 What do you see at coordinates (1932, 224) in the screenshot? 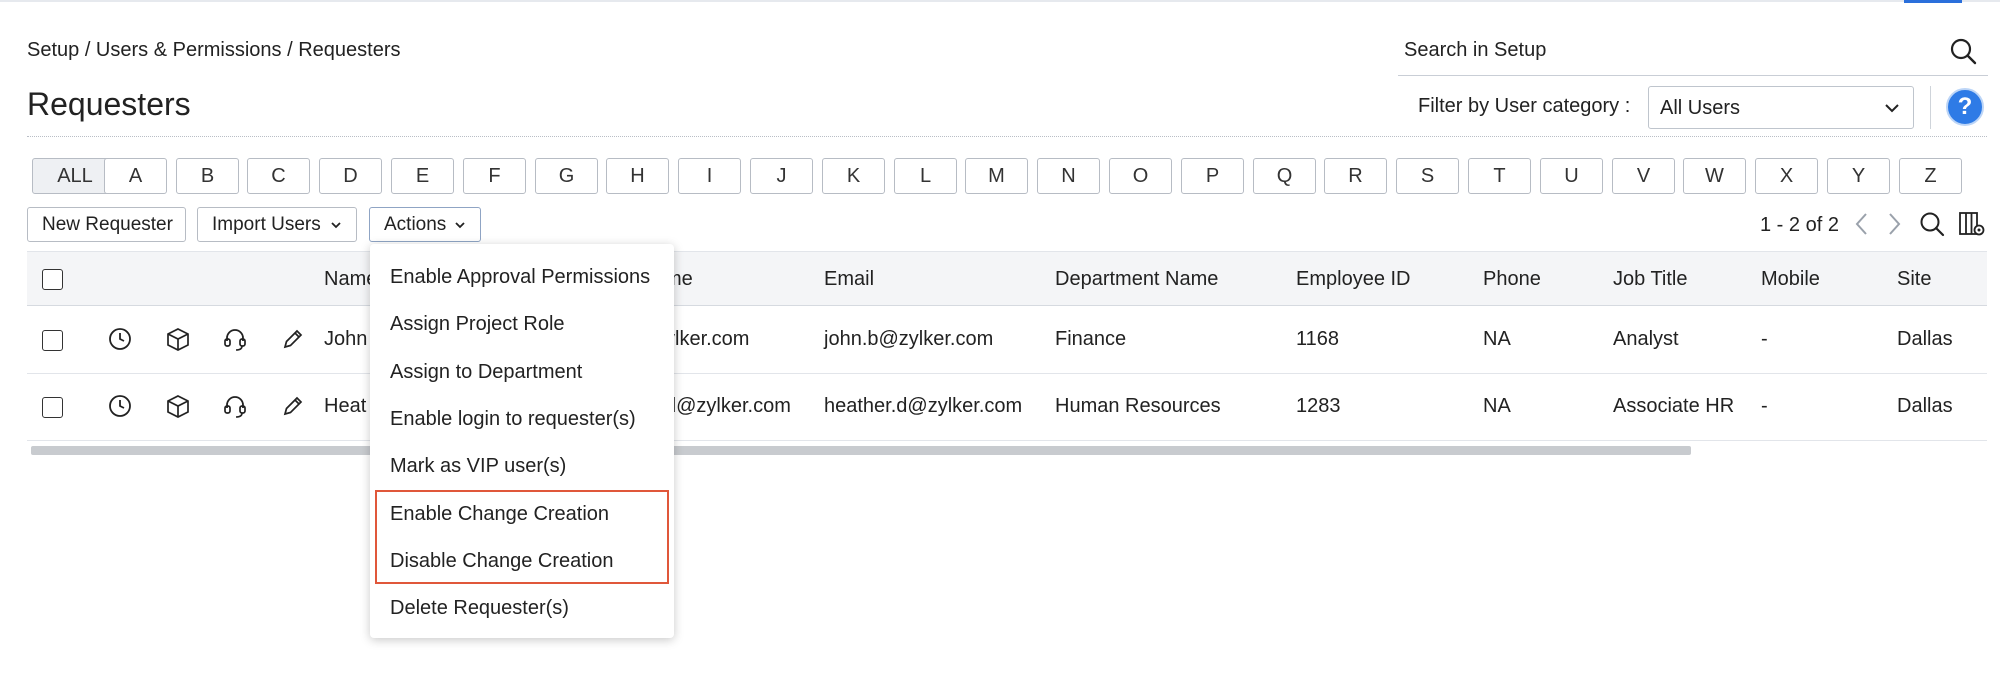
I see `table-search-icon` at bounding box center [1932, 224].